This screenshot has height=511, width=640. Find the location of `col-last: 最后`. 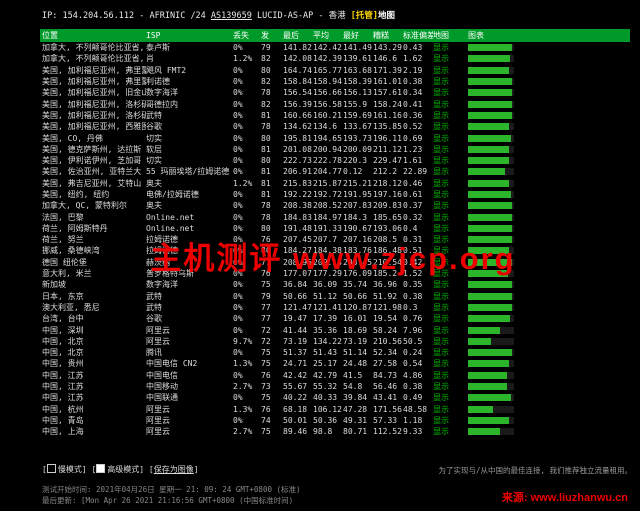

col-last: 最后 is located at coordinates (298, 35).